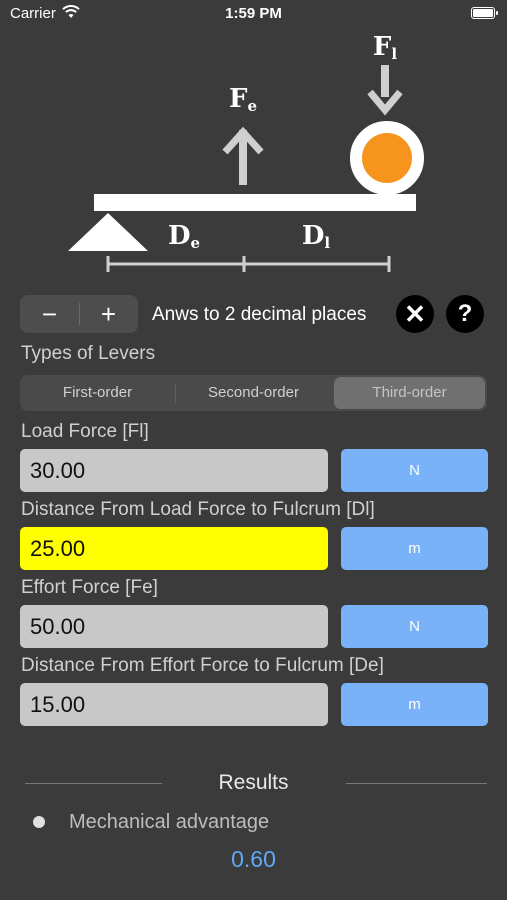  I want to click on effort-distance-unit-button: m, so click(414, 704).